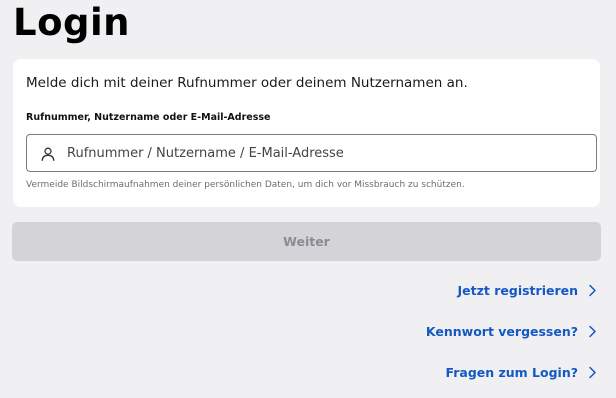 Image resolution: width=616 pixels, height=398 pixels. Describe the element at coordinates (306, 241) in the screenshot. I see `weiter-button: Weiter` at that location.